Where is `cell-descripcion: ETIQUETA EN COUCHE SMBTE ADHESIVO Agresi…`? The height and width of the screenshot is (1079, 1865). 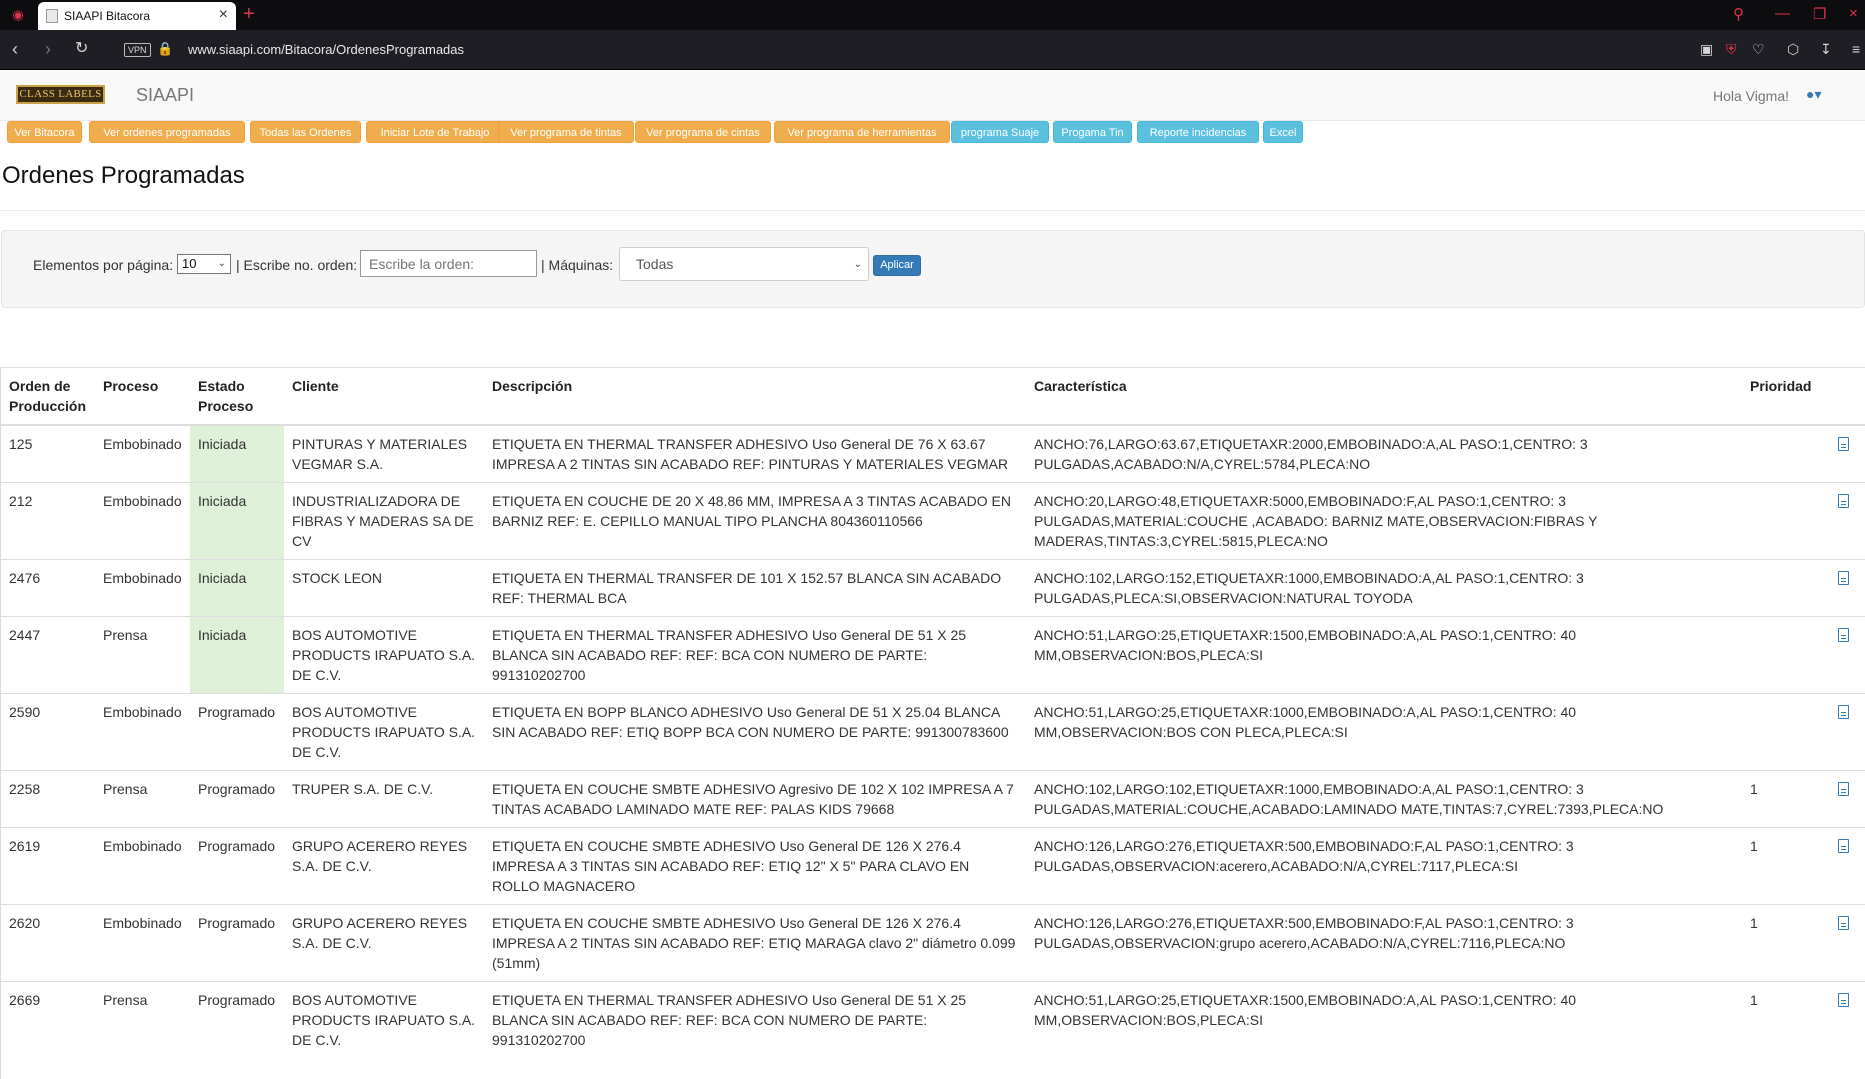 cell-descripcion: ETIQUETA EN COUCHE SMBTE ADHESIVO Agresi… is located at coordinates (755, 799).